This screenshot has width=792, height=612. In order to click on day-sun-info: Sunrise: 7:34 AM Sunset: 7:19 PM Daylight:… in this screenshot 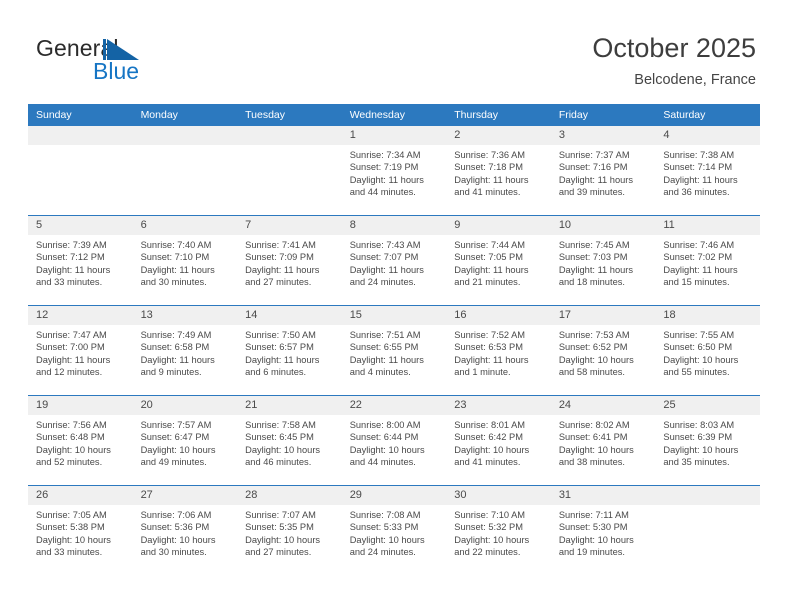, I will do `click(394, 172)`.